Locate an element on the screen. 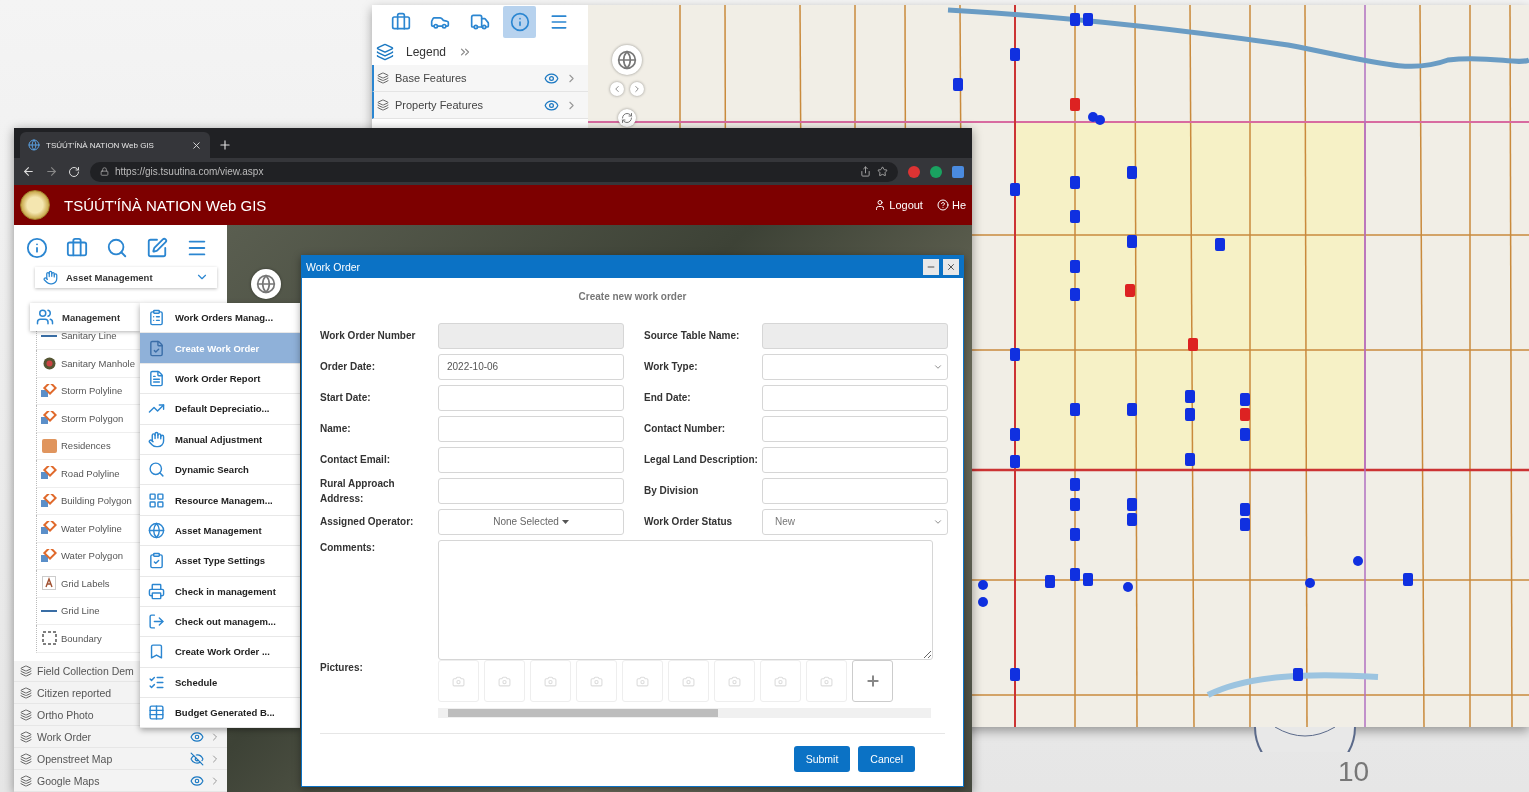 This screenshot has width=1529, height=792. new-tab-icon is located at coordinates (225, 145).